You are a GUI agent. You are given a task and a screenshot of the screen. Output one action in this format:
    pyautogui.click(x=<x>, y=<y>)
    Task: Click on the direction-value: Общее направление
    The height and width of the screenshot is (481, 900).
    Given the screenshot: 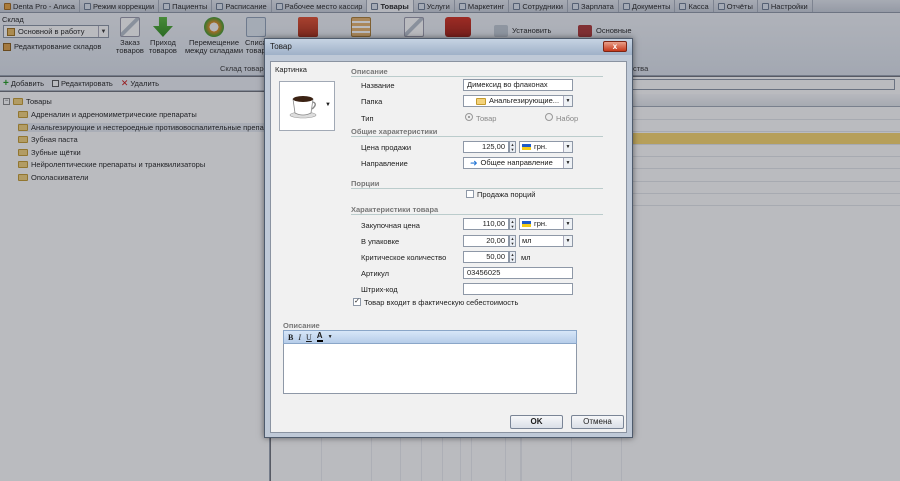 What is the action you would take?
    pyautogui.click(x=516, y=162)
    